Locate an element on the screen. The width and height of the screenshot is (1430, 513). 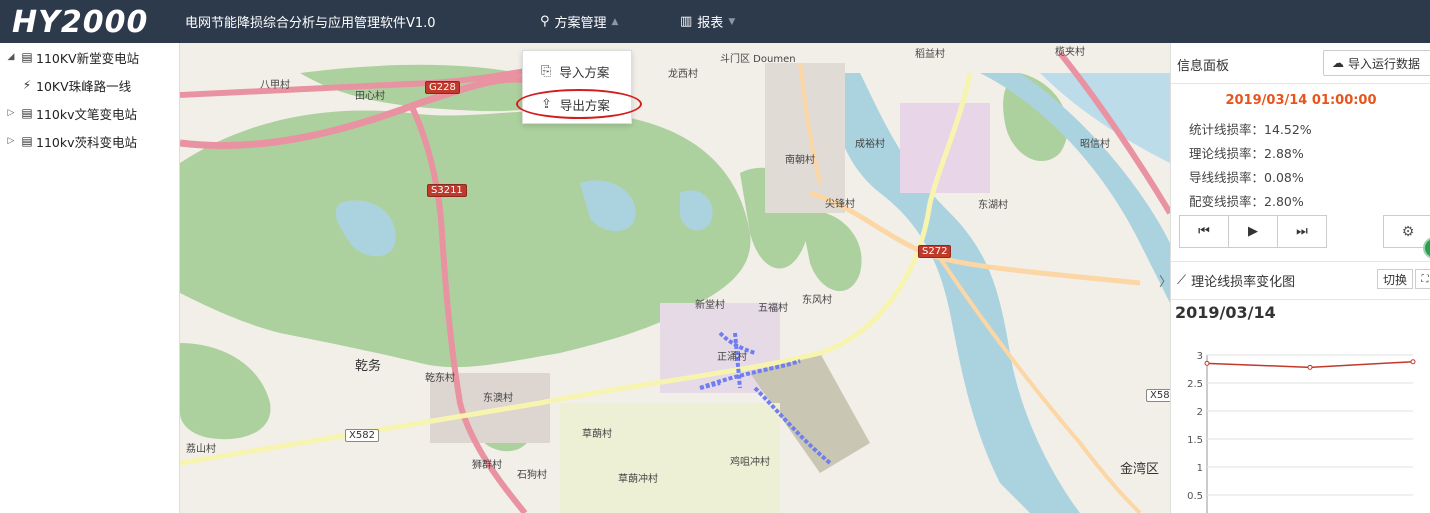
next-button: ⏭ is located at coordinates (1302, 231).